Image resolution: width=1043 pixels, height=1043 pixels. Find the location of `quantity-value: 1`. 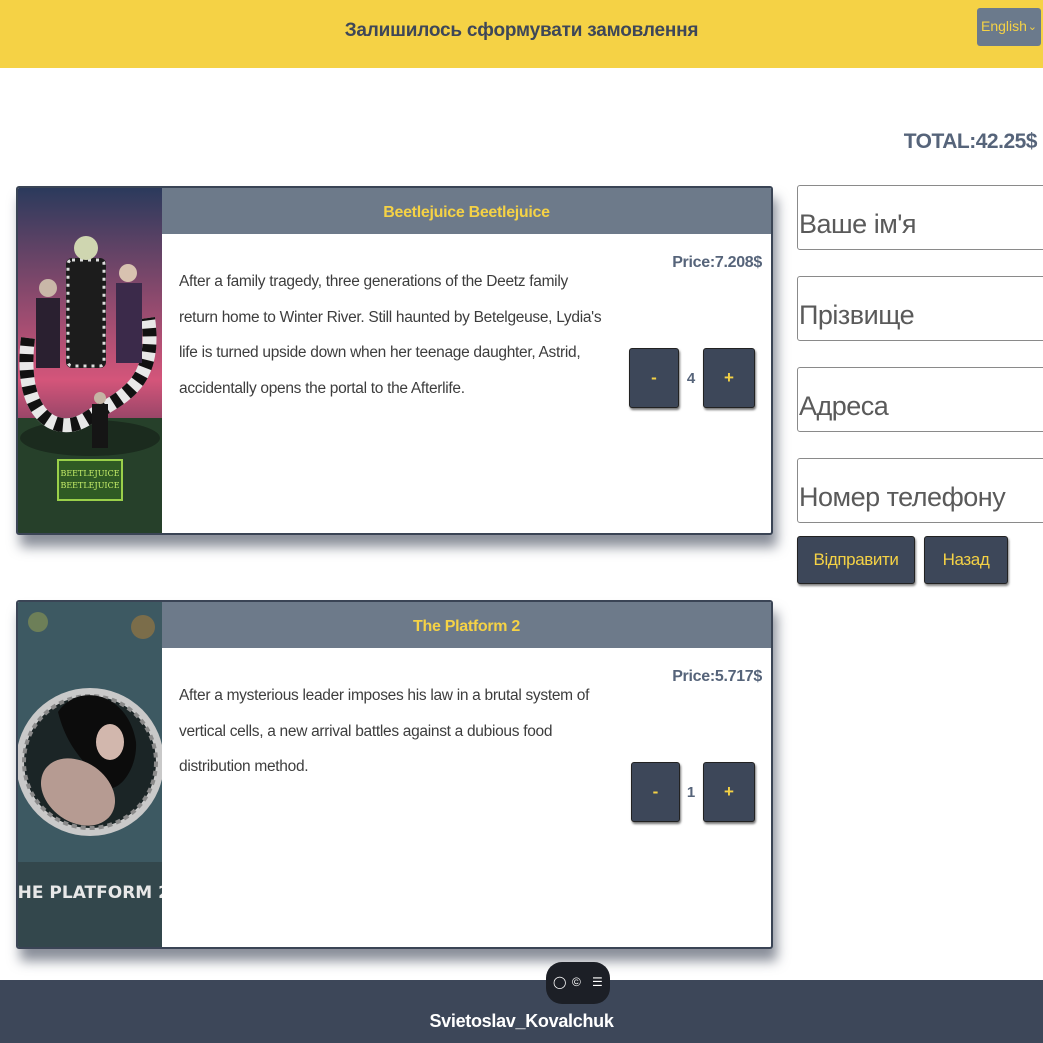

quantity-value: 1 is located at coordinates (691, 792).